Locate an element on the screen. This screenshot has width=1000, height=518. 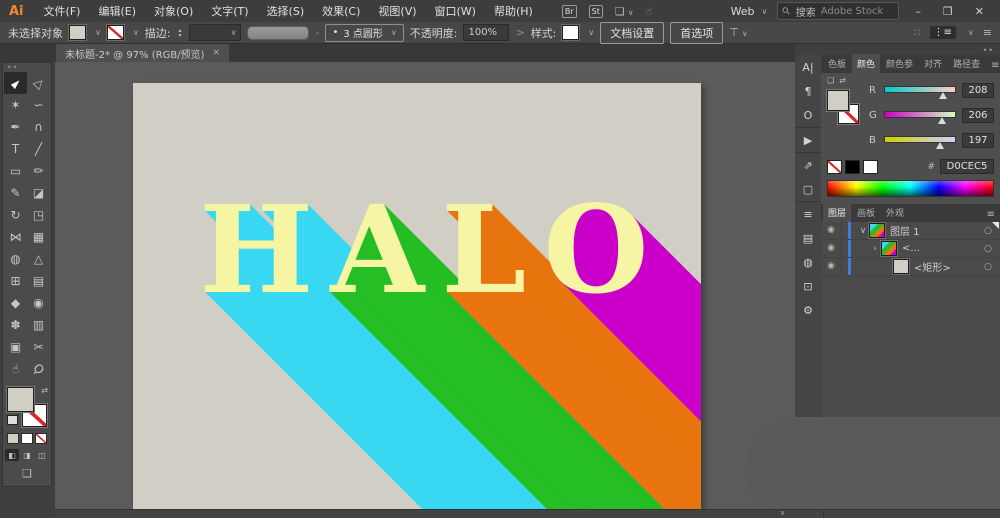
rectangle-tool: ▭ is located at coordinates (15, 171).